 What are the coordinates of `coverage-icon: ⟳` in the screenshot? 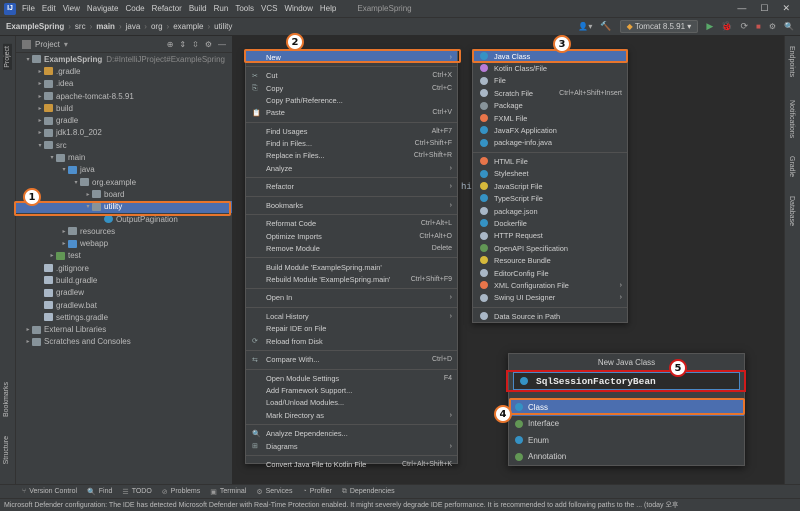 It's located at (744, 26).